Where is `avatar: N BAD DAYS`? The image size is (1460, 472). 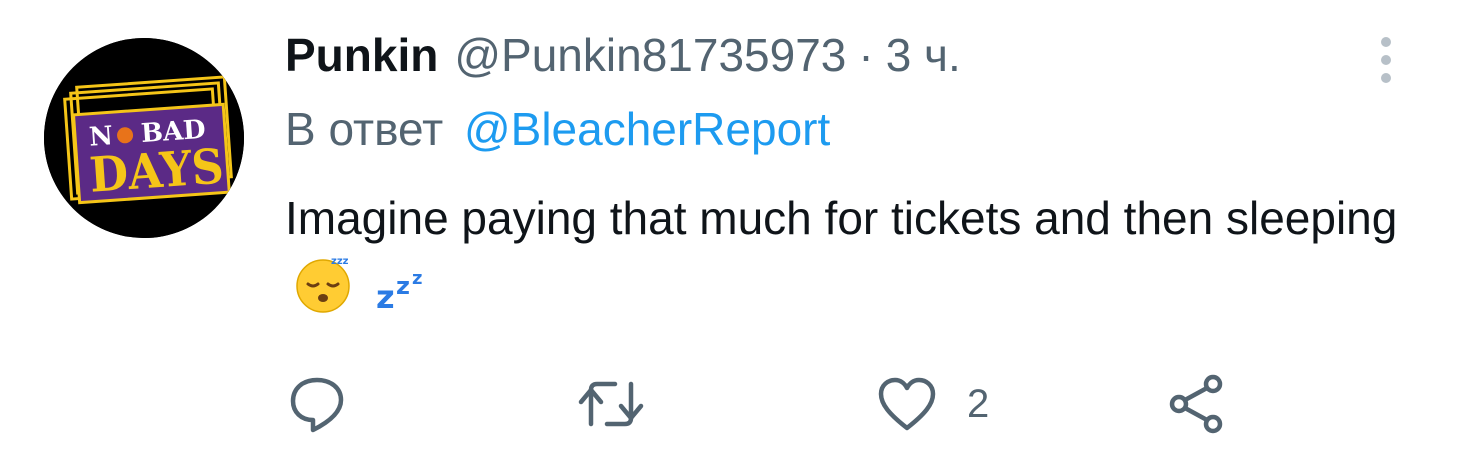
avatar: N BAD DAYS is located at coordinates (144, 138).